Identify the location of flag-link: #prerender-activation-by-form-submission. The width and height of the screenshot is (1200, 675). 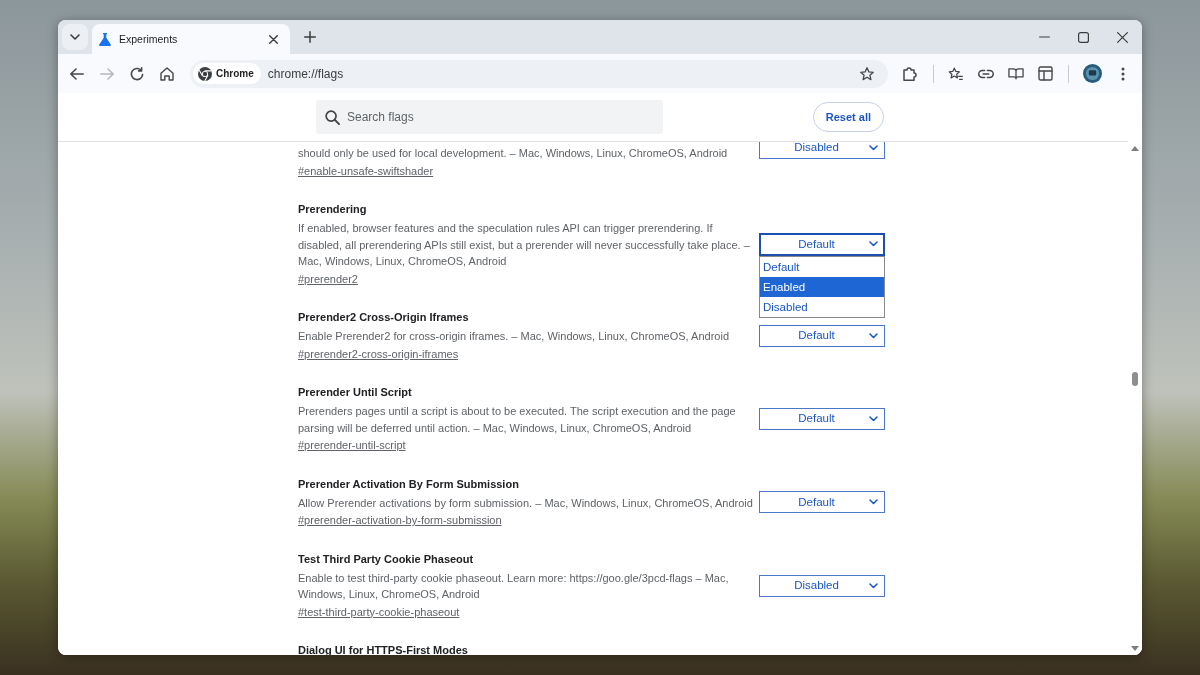
(400, 520).